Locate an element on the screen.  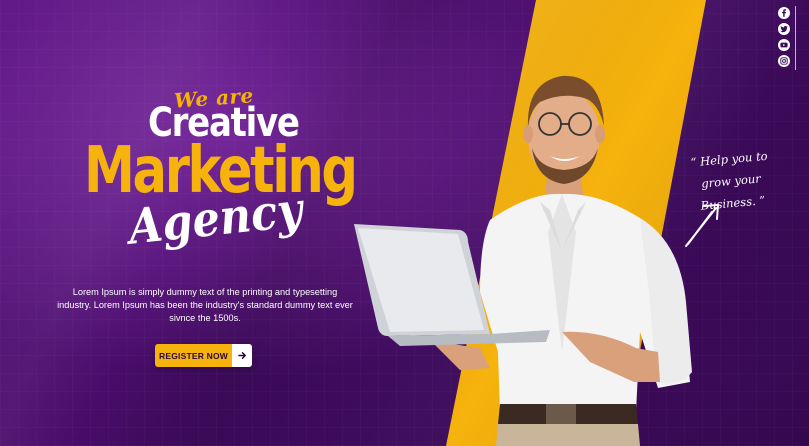
youtube-icon is located at coordinates (784, 45).